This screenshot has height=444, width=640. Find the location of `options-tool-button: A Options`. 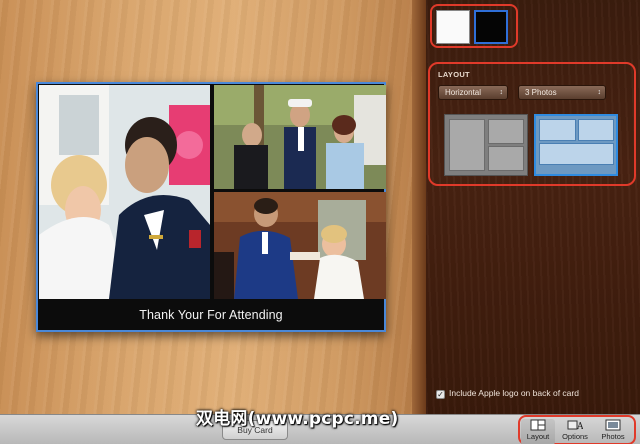

options-tool-button: A Options is located at coordinates (575, 431).